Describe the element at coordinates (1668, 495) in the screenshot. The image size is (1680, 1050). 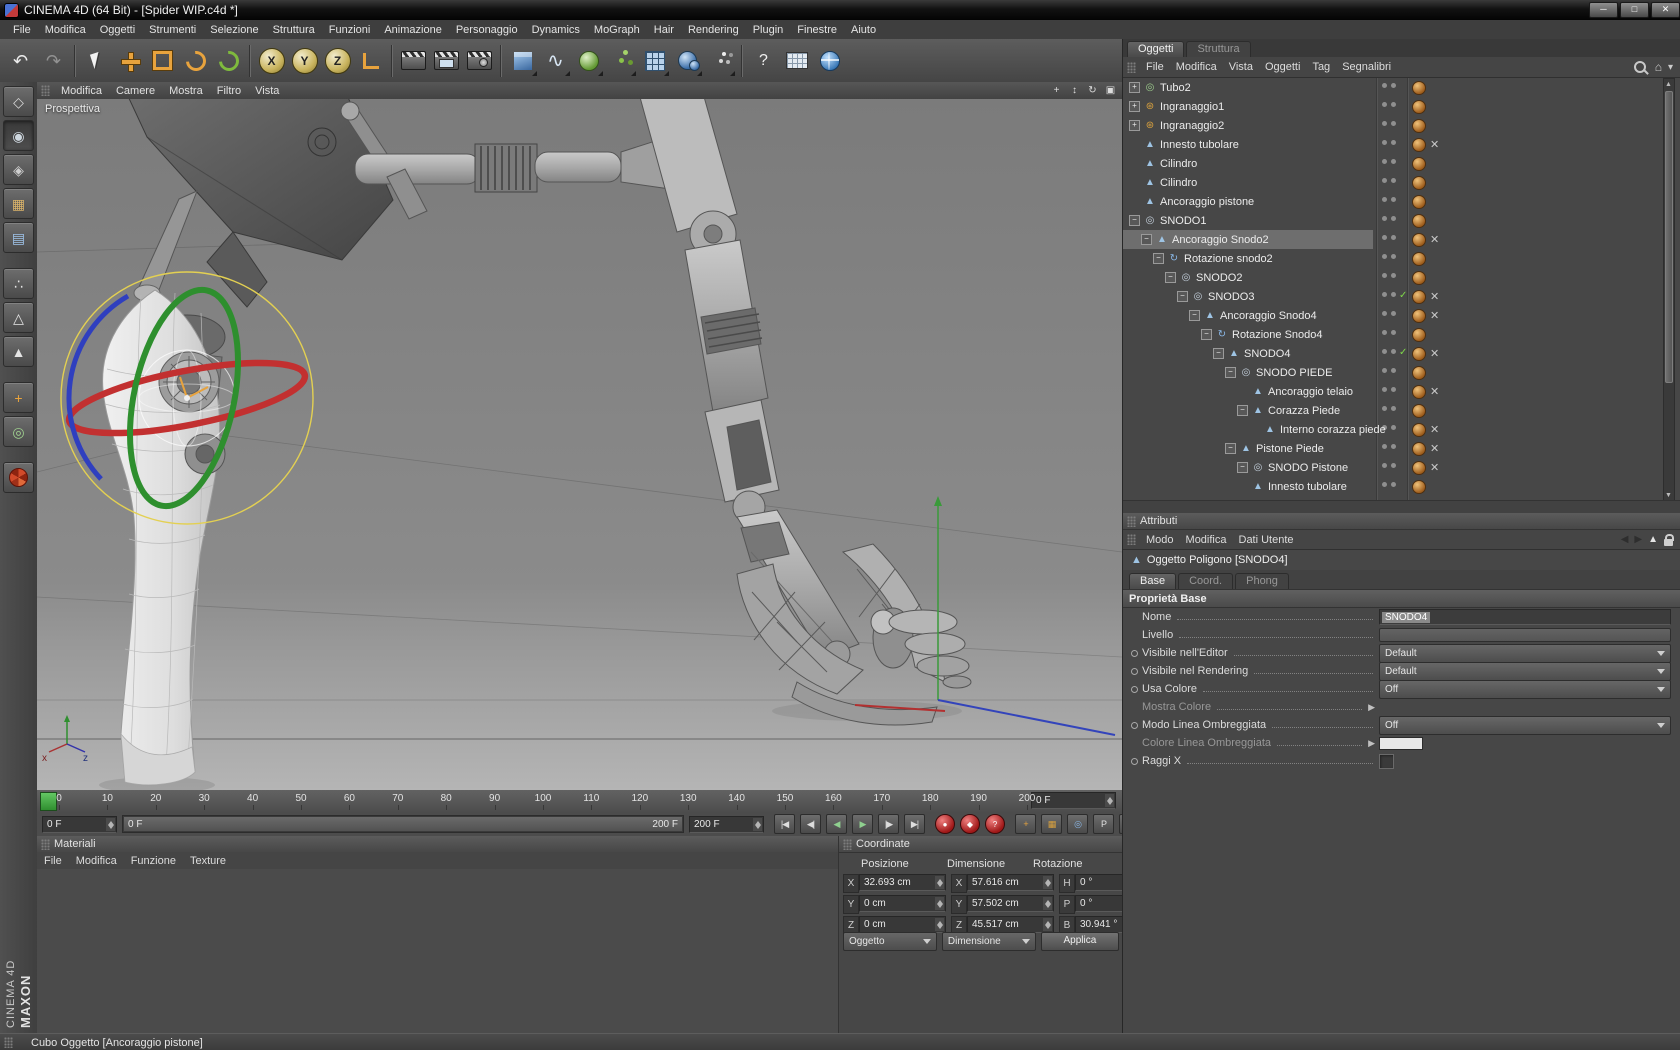
I see `scroll-down-icon: ▼` at that location.